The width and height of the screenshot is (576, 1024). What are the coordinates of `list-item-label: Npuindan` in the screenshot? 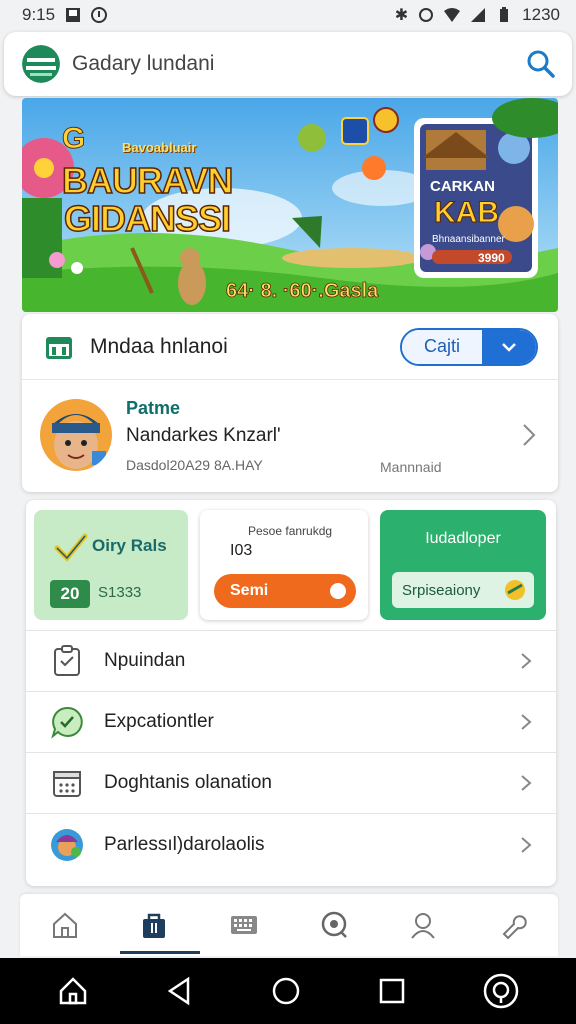 It's located at (145, 660).